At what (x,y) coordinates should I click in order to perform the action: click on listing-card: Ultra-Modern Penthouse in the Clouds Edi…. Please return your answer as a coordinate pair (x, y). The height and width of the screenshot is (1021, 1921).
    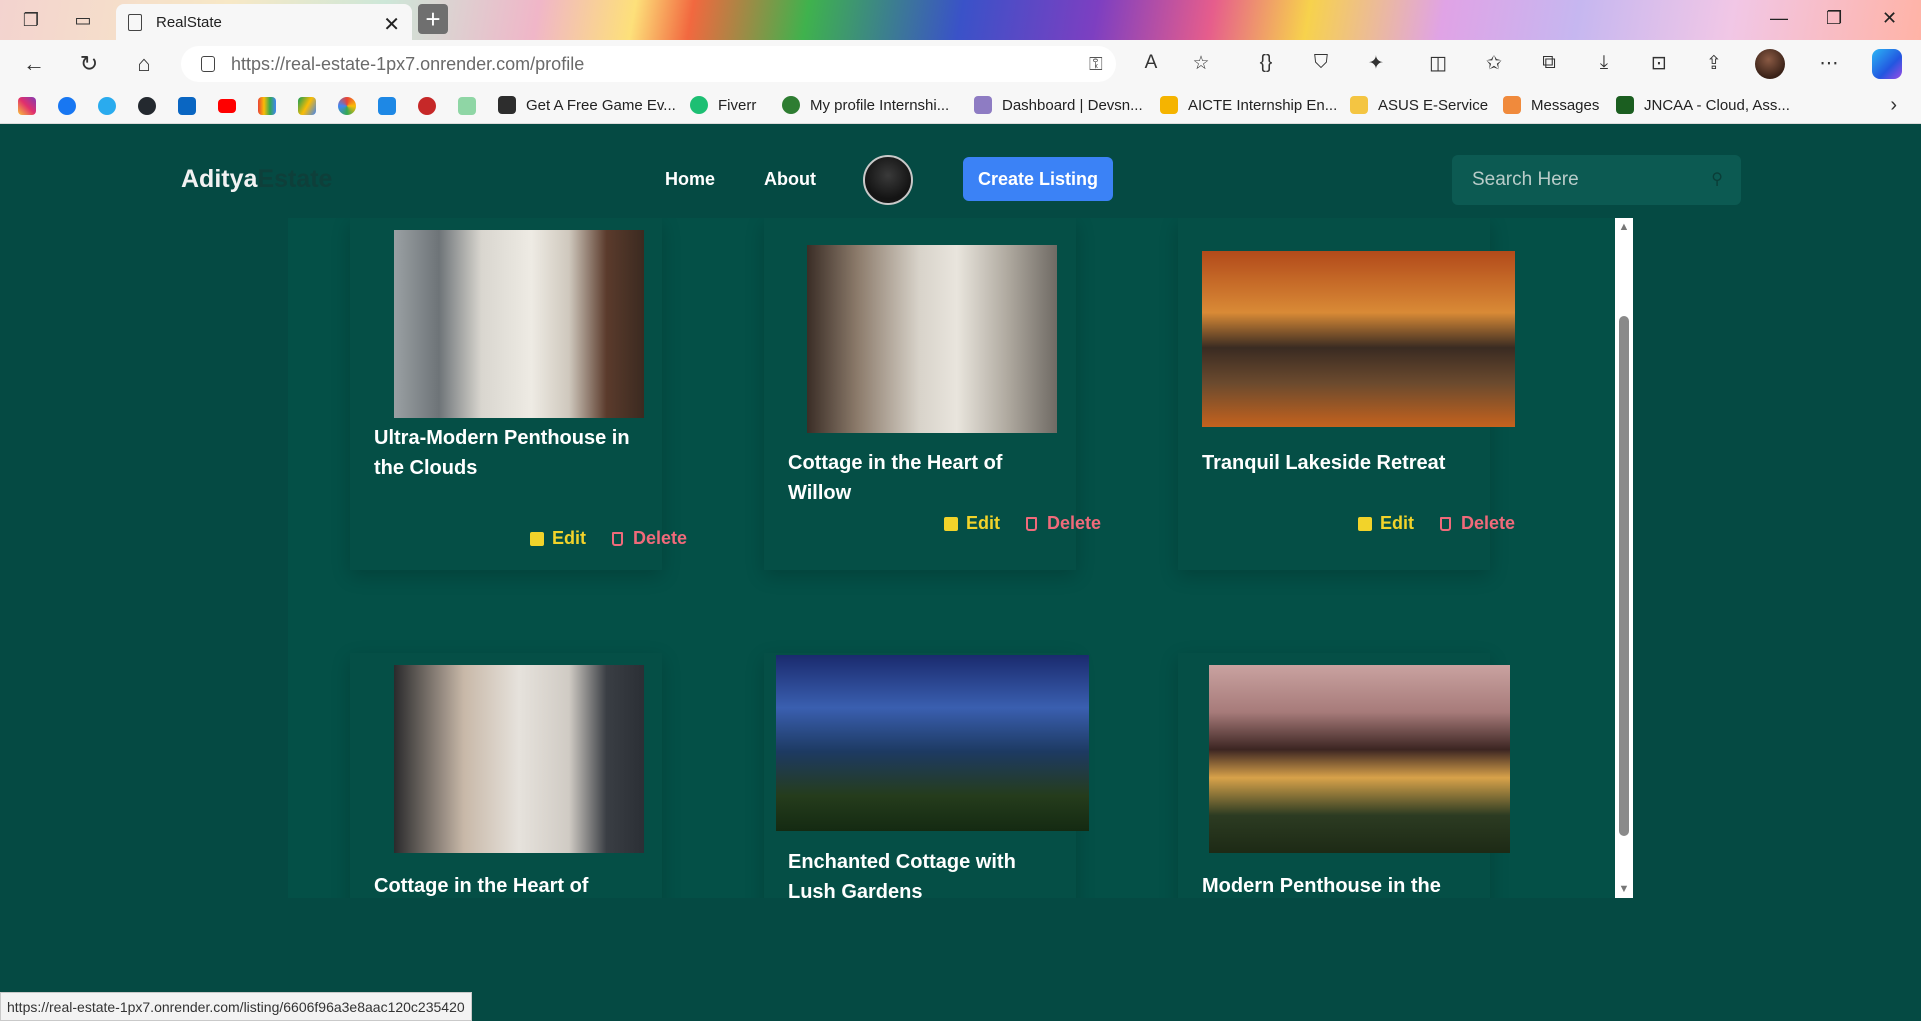
    Looking at the image, I should click on (518, 394).